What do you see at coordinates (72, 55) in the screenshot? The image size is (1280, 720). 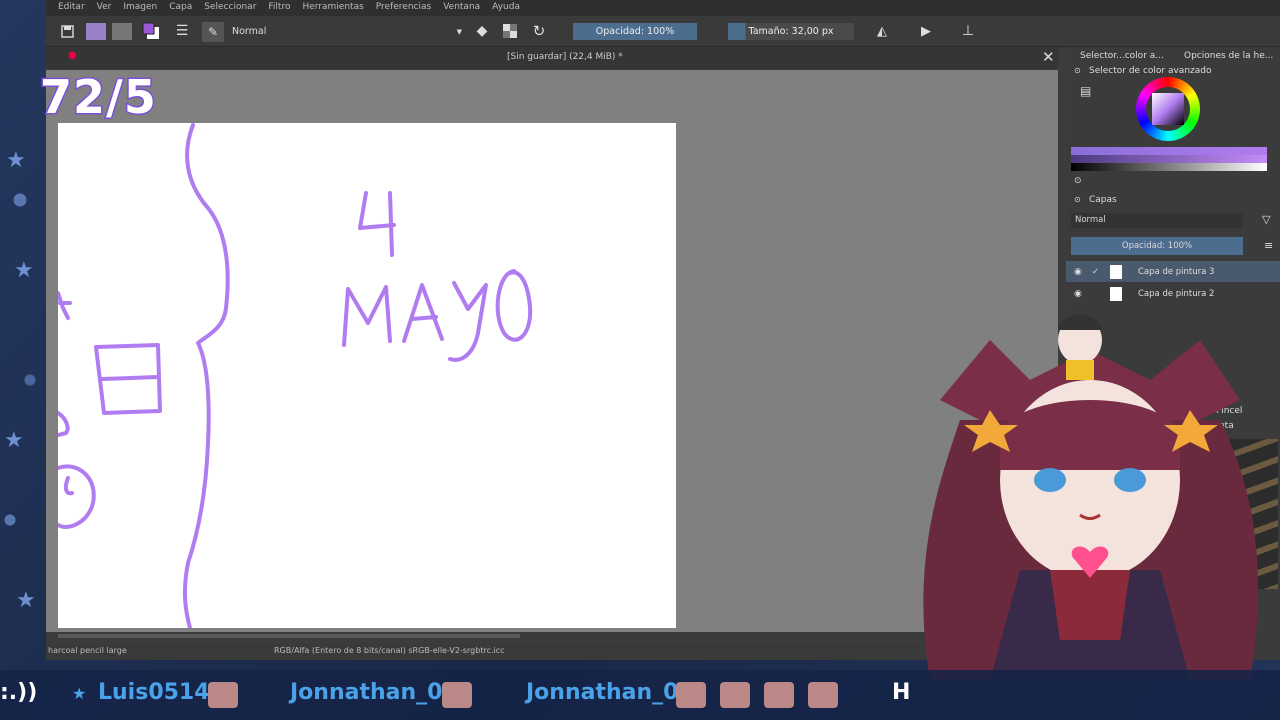 I see `modified-indicator-icon: ●` at bounding box center [72, 55].